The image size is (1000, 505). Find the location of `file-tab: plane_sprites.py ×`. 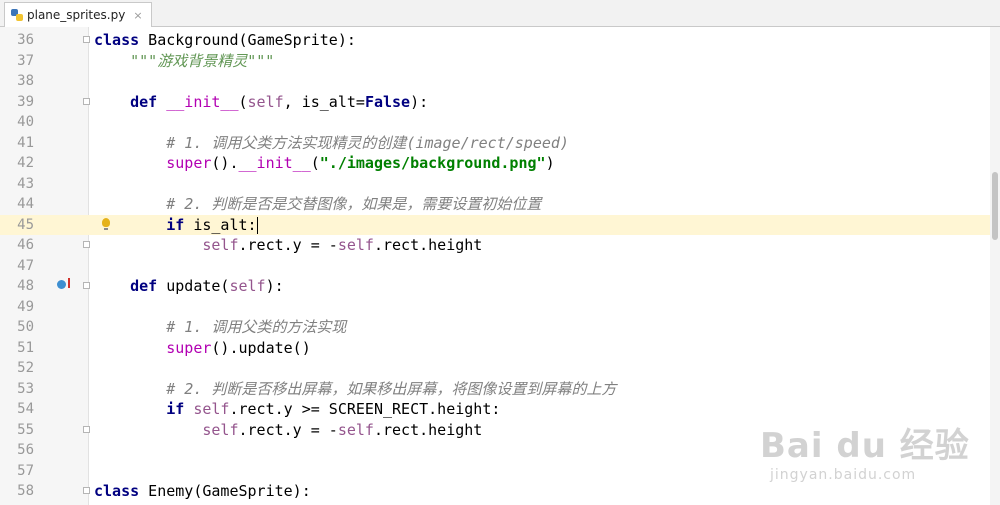

file-tab: plane_sprites.py × is located at coordinates (78, 14).